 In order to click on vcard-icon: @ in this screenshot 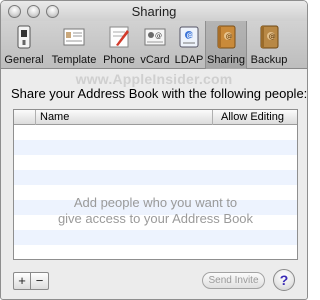, I will do `click(155, 37)`.